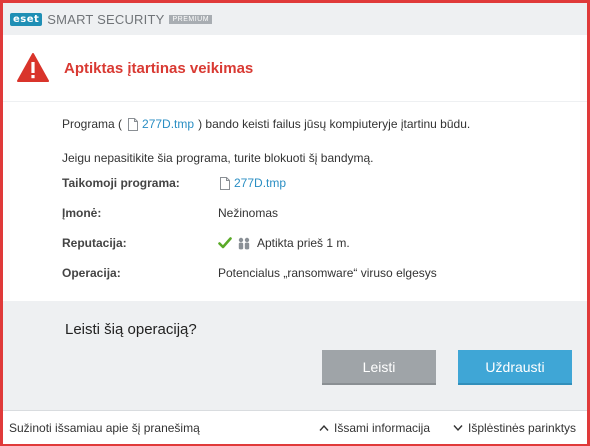 Image resolution: width=590 pixels, height=446 pixels. I want to click on detail-row-company: Įmonė: Nežinomas, so click(170, 213).